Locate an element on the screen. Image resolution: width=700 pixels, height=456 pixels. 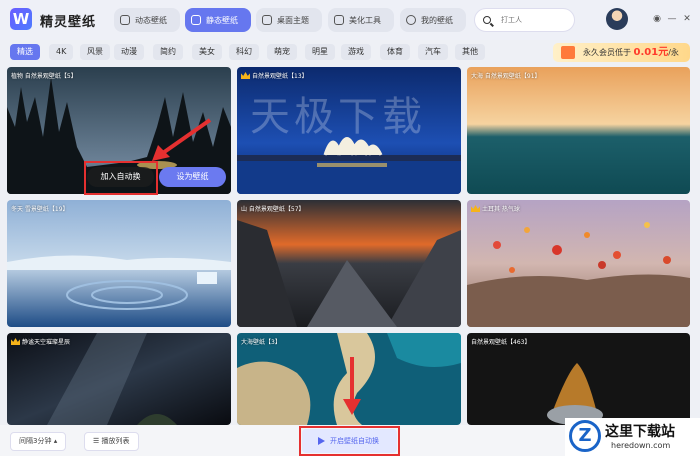
tab-beautify-tools: 美化工具 is located at coordinates (361, 20).